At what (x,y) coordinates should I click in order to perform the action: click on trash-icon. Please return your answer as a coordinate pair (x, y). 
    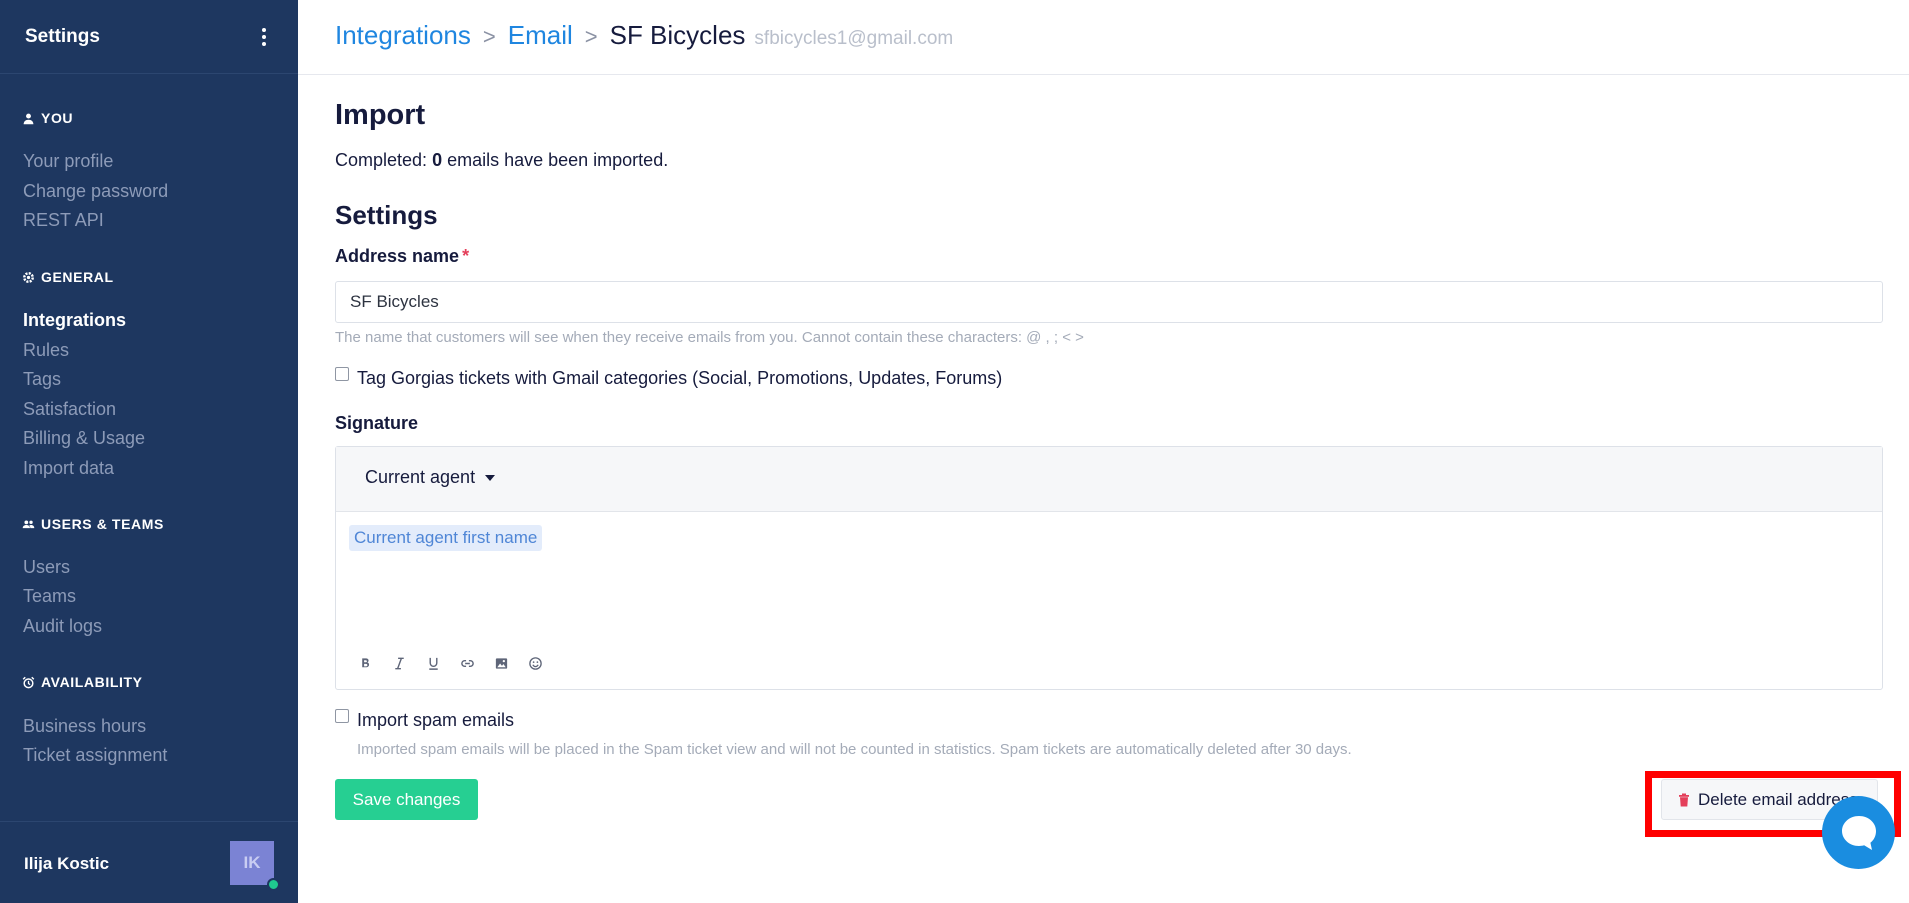
    Looking at the image, I should click on (1684, 799).